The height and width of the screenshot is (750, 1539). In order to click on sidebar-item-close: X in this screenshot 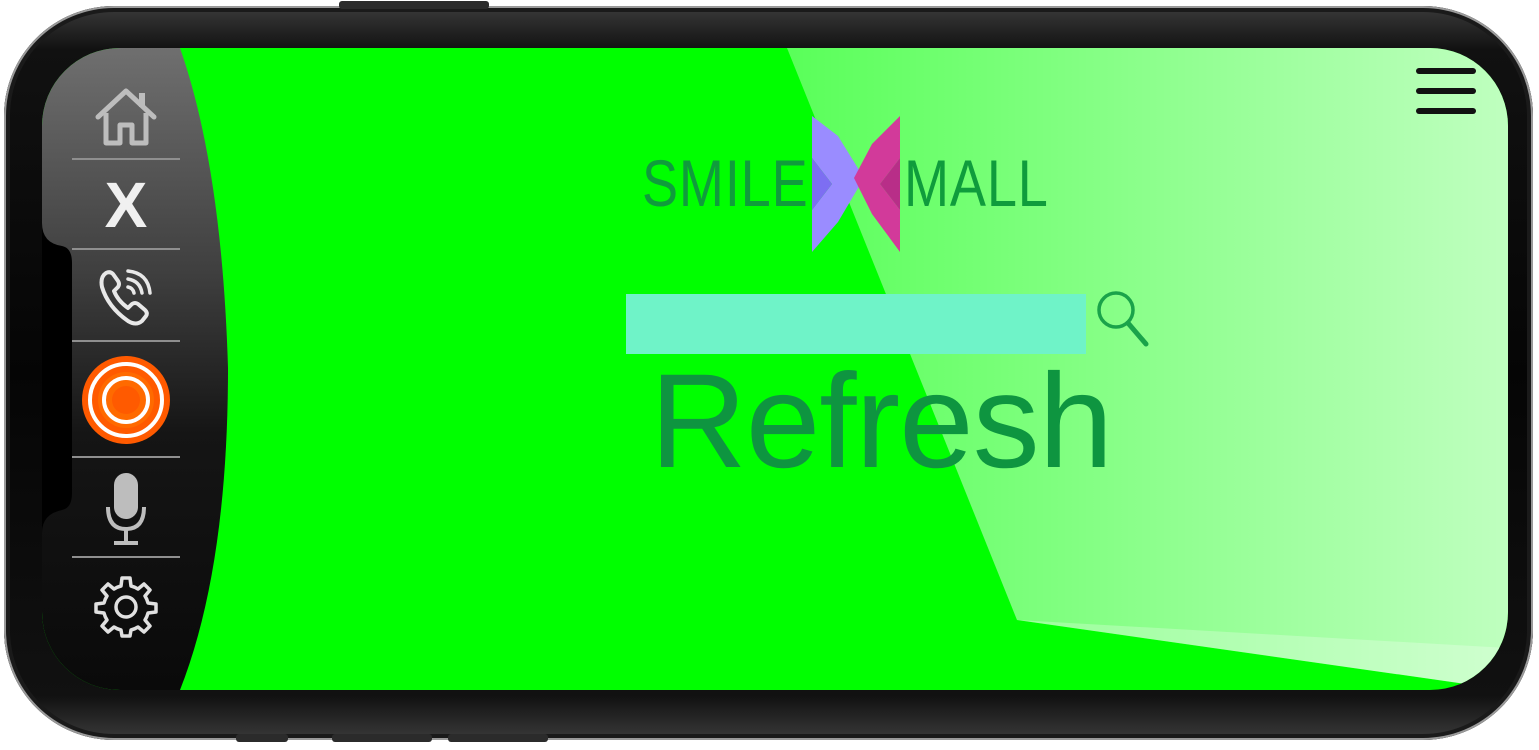, I will do `click(126, 205)`.